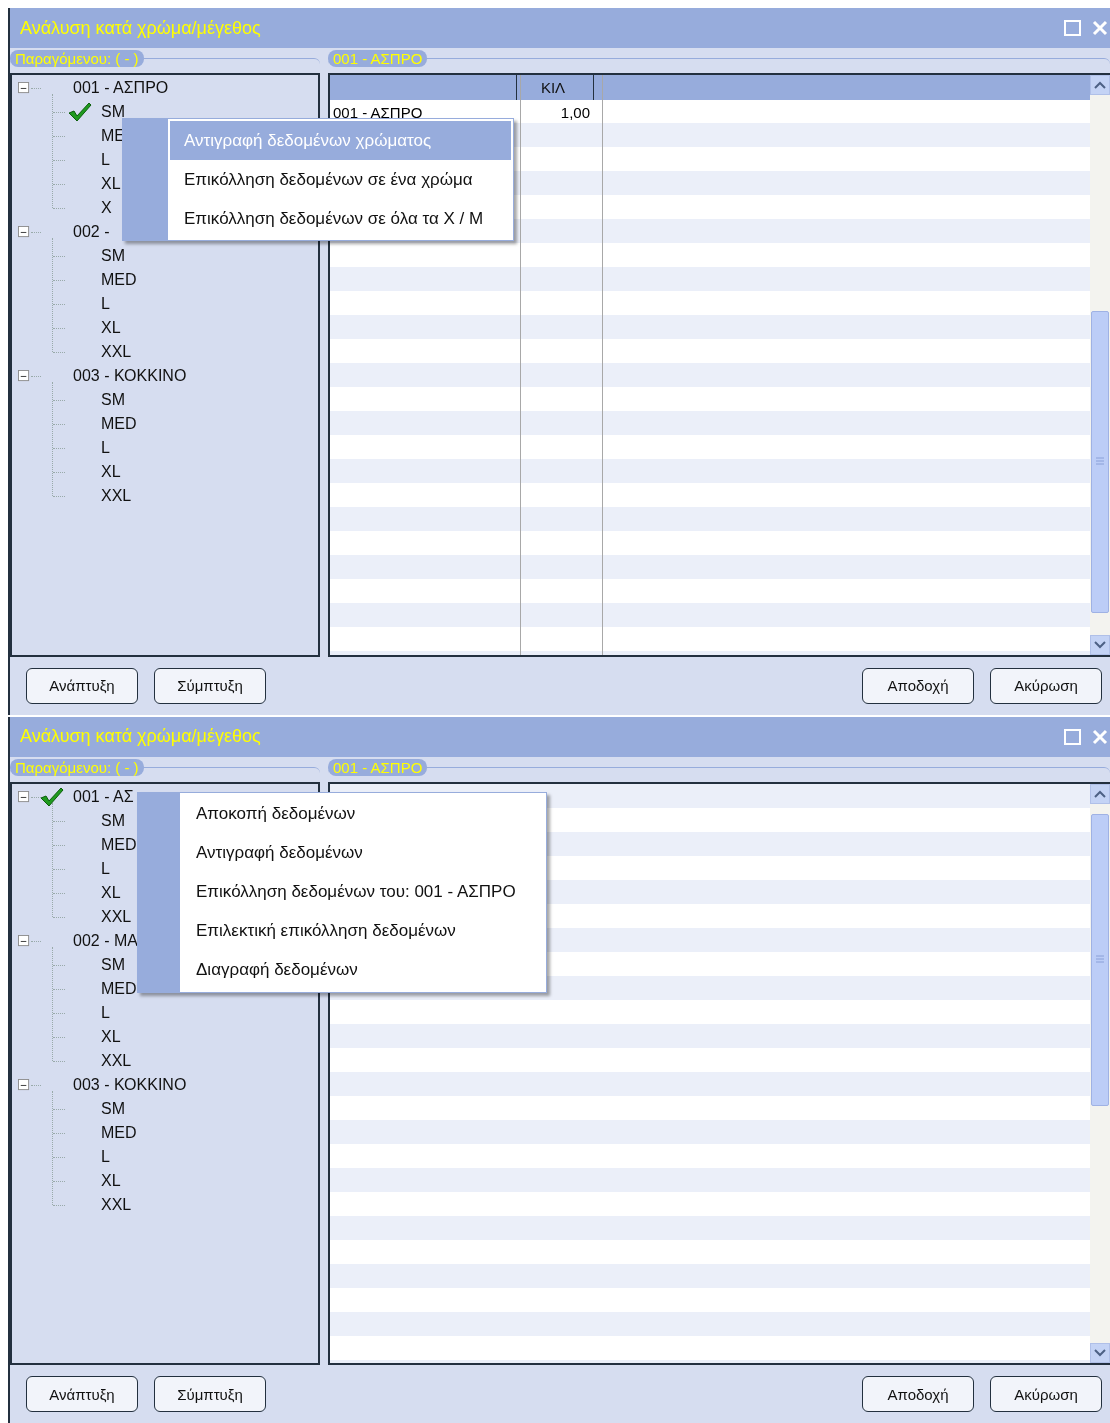  I want to click on tree-item: 001 - ΑΣ, so click(87, 796).